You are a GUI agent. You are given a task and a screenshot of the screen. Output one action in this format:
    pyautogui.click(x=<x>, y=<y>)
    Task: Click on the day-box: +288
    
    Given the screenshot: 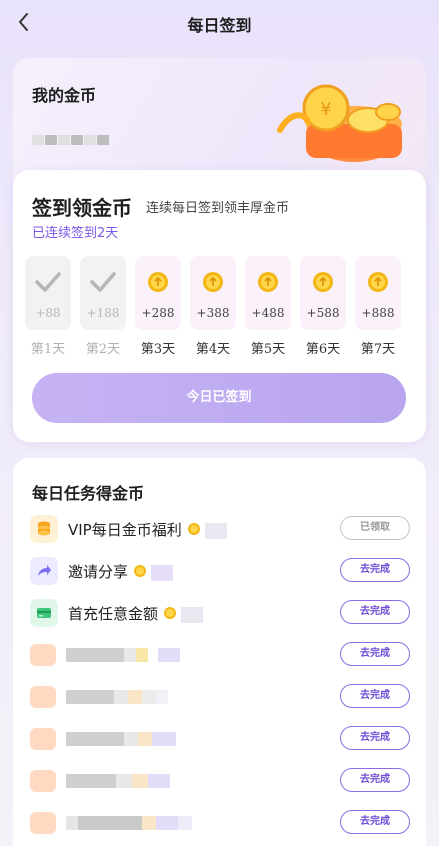 What is the action you would take?
    pyautogui.click(x=158, y=293)
    